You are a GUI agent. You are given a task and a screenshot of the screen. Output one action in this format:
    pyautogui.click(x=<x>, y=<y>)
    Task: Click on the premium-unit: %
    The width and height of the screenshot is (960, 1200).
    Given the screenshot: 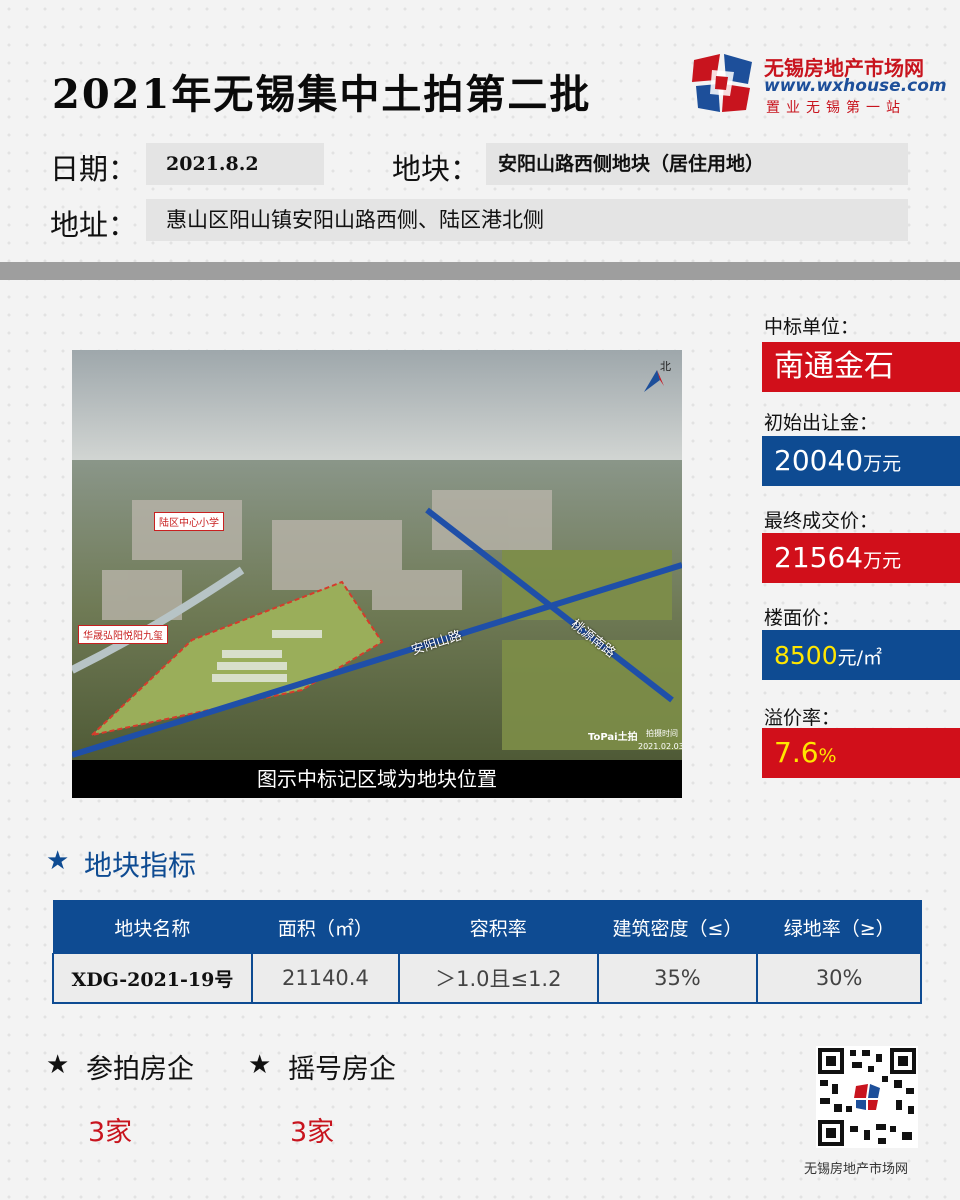 What is the action you would take?
    pyautogui.click(x=827, y=756)
    